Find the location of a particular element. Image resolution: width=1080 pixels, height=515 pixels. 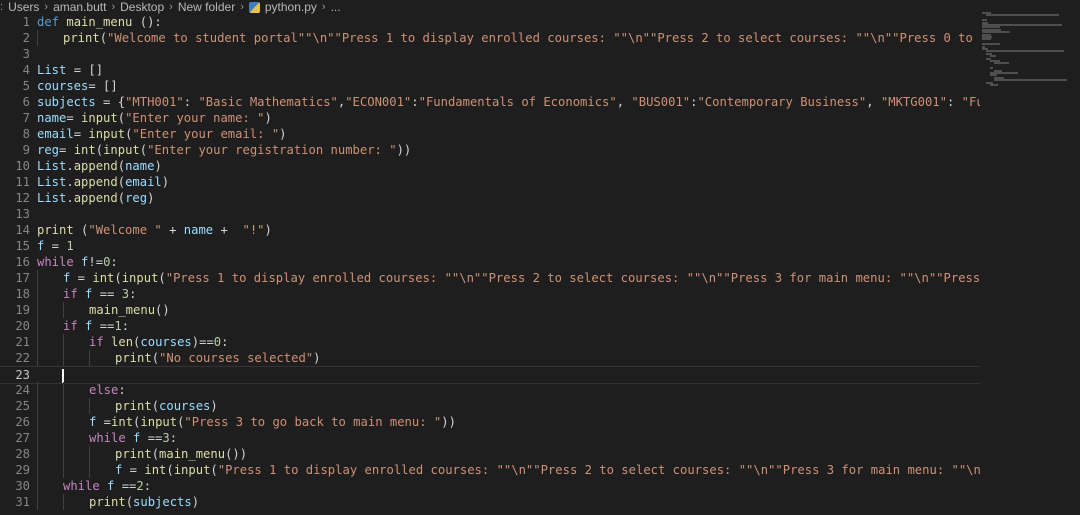

line-number: 31 is located at coordinates (22, 502).